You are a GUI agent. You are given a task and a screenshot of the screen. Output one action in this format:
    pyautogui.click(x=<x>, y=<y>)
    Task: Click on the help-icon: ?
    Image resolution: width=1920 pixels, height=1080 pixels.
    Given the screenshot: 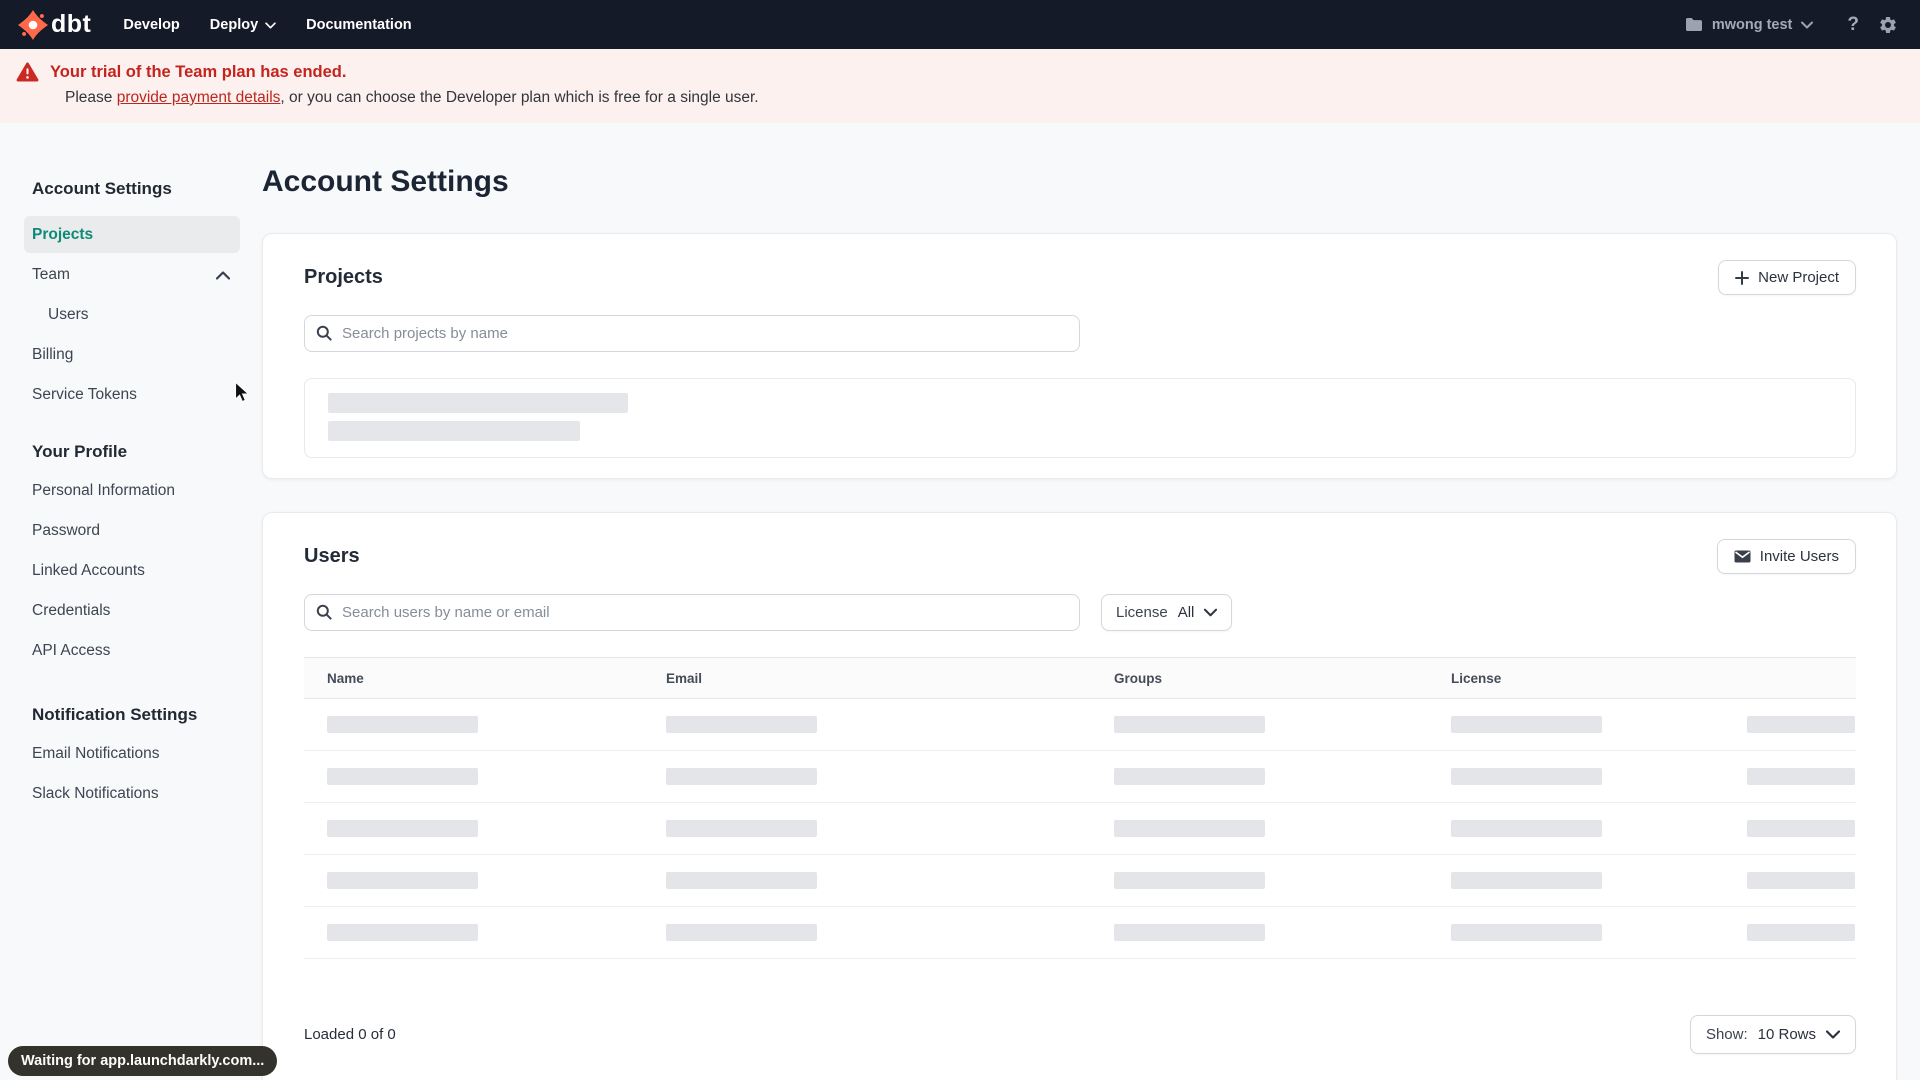 What is the action you would take?
    pyautogui.click(x=1853, y=25)
    